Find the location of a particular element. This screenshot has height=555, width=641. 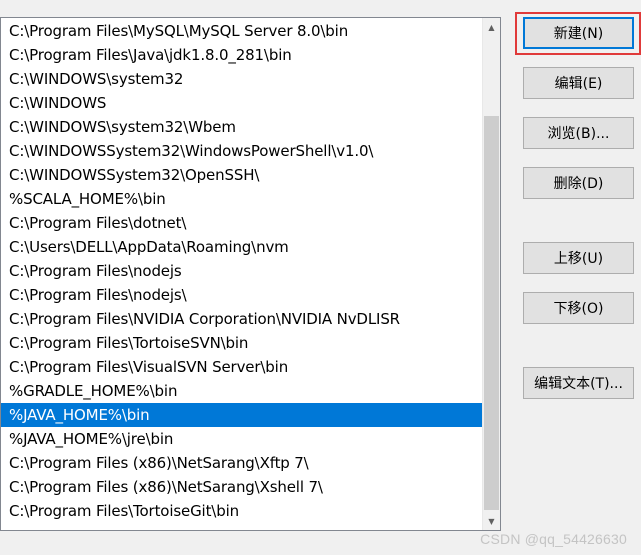

new-button: 新建(N) is located at coordinates (578, 33).